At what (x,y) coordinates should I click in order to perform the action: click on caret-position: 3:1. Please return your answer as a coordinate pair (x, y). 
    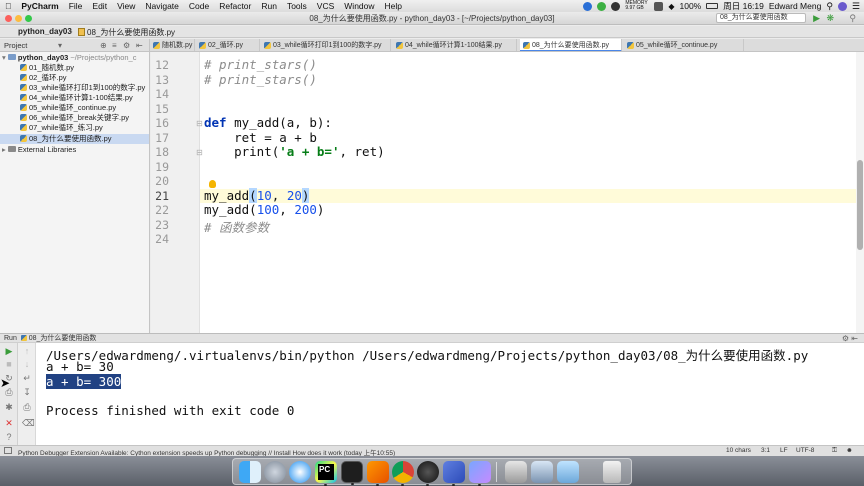
    Looking at the image, I should click on (765, 450).